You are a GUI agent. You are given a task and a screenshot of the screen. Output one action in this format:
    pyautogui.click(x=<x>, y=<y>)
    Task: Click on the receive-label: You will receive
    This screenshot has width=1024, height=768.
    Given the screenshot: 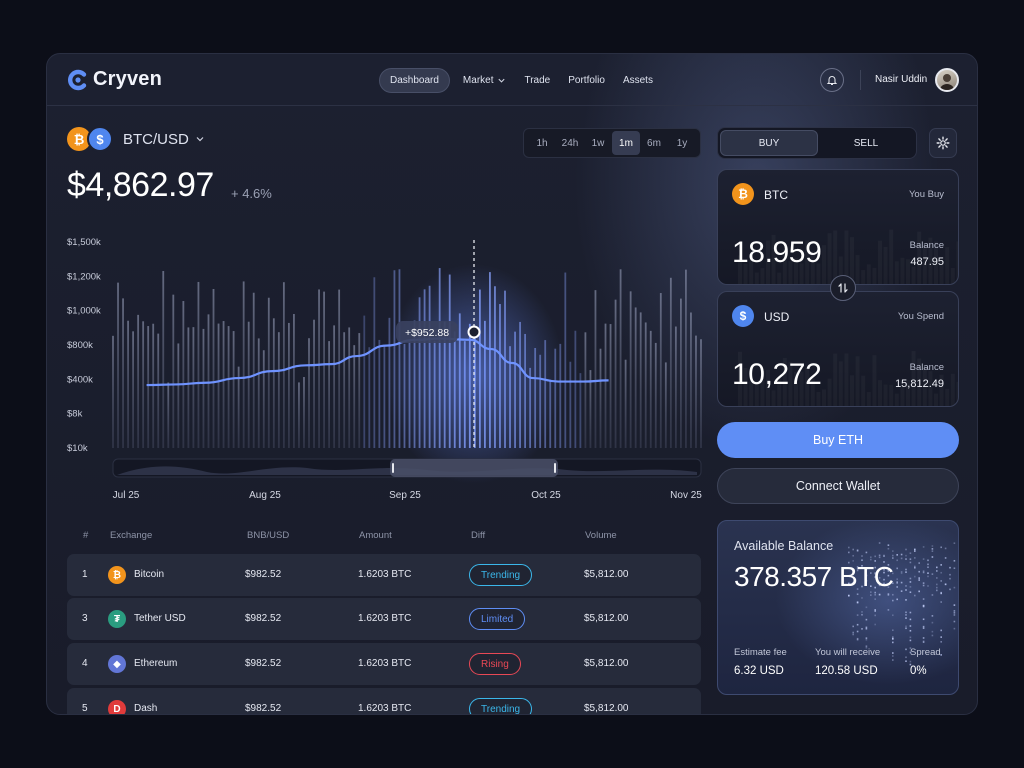 What is the action you would take?
    pyautogui.click(x=848, y=652)
    